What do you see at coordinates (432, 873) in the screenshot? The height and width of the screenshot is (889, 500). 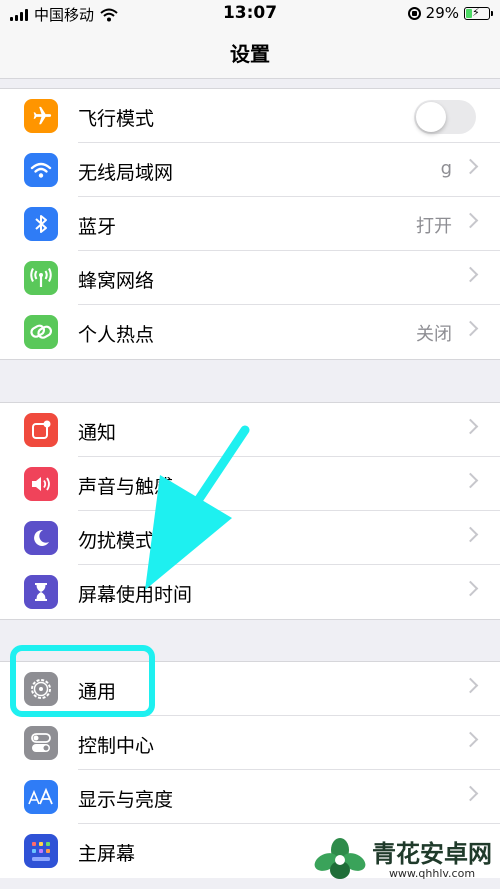 I see `watermark-url: www.qhhlv.com` at bounding box center [432, 873].